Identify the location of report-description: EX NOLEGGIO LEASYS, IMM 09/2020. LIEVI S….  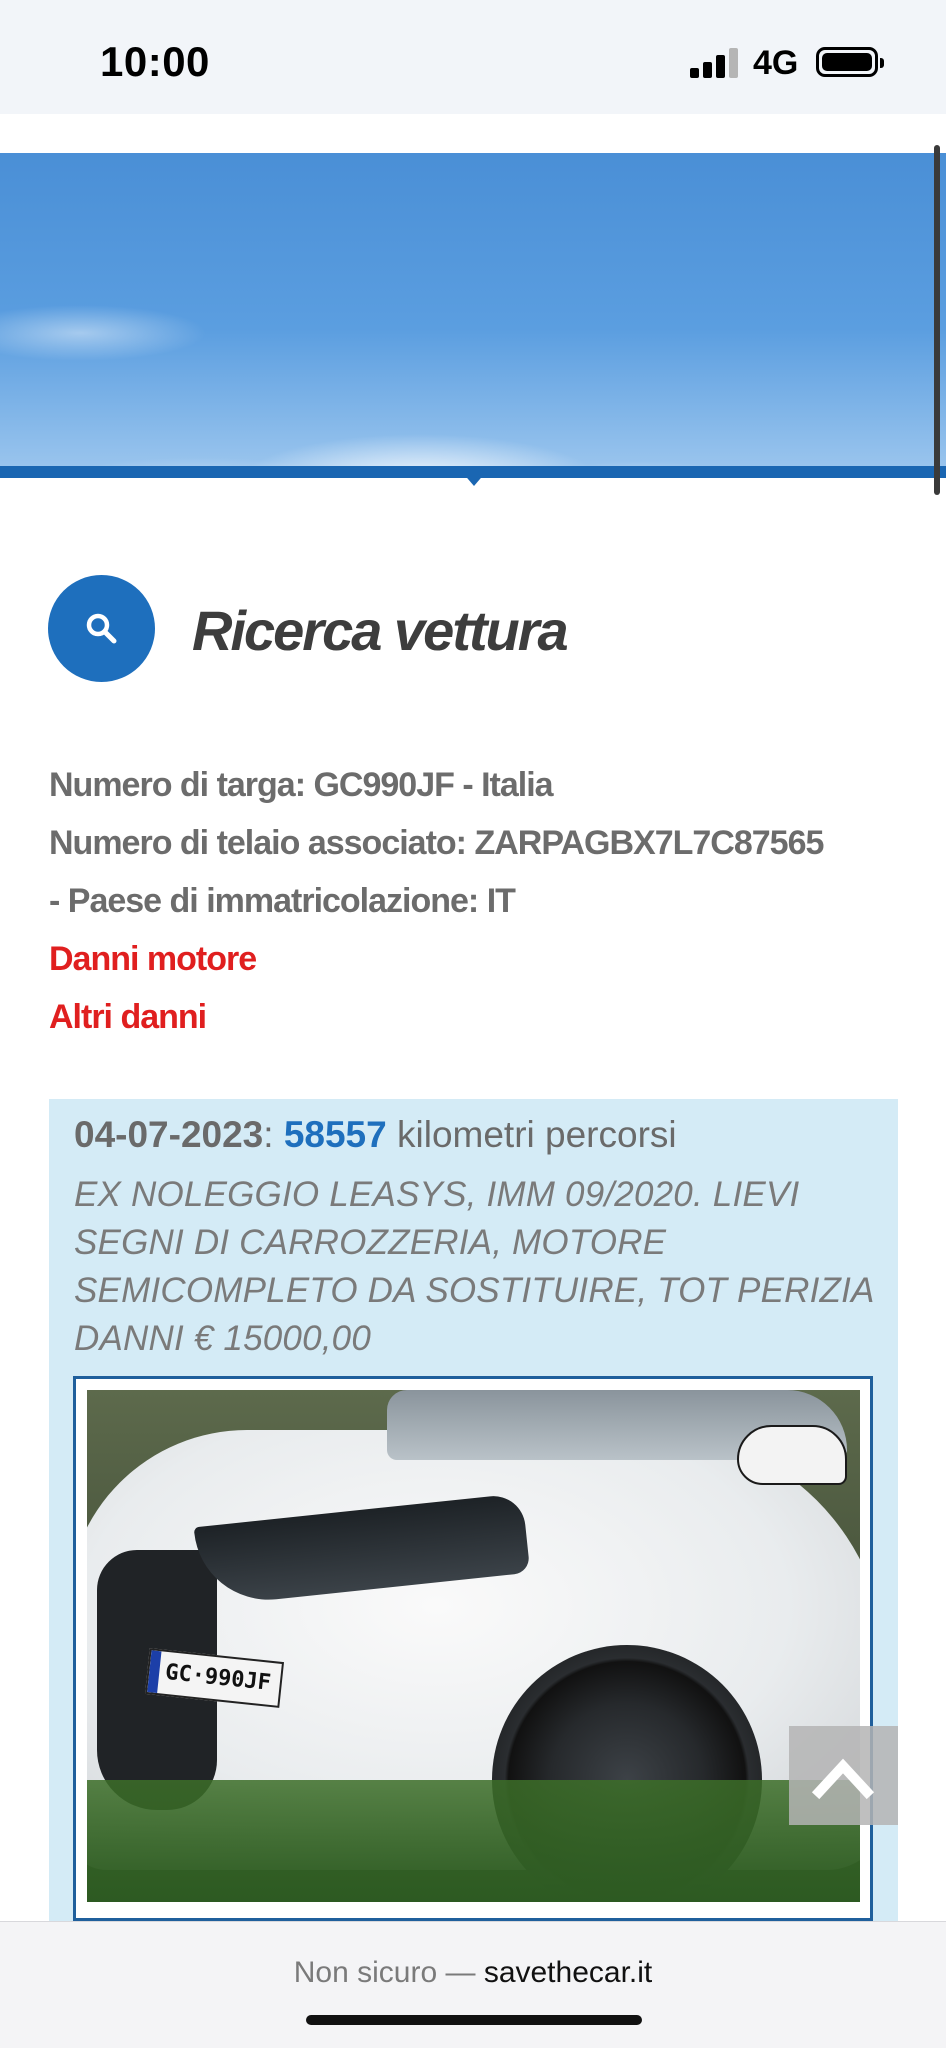
(474, 1266).